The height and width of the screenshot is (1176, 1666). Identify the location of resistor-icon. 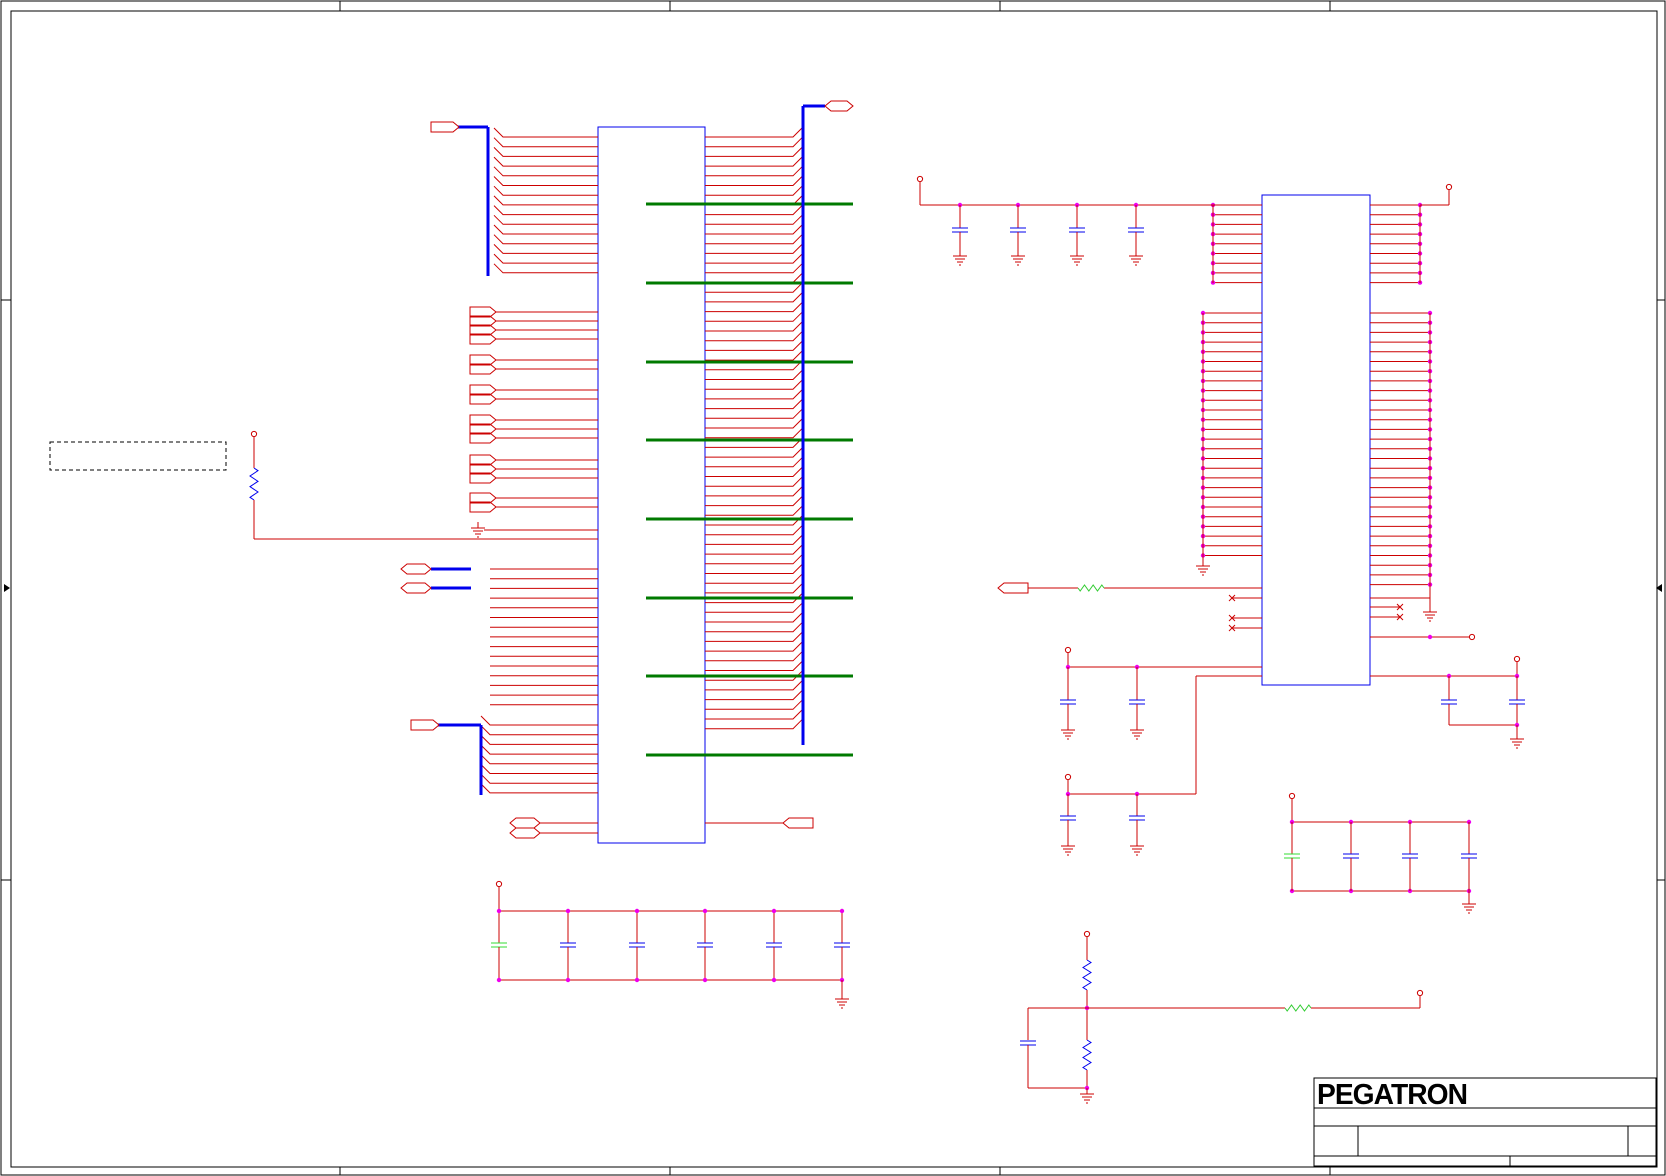
(254, 484).